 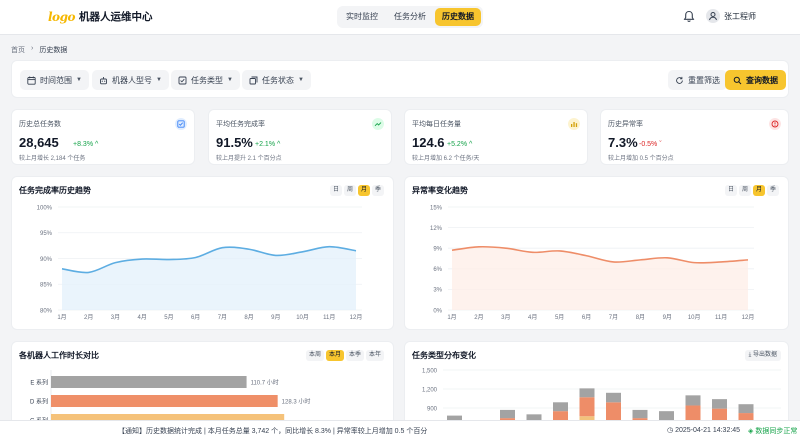 What do you see at coordinates (39, 401) in the screenshot?
I see `category-label: D 系列` at bounding box center [39, 401].